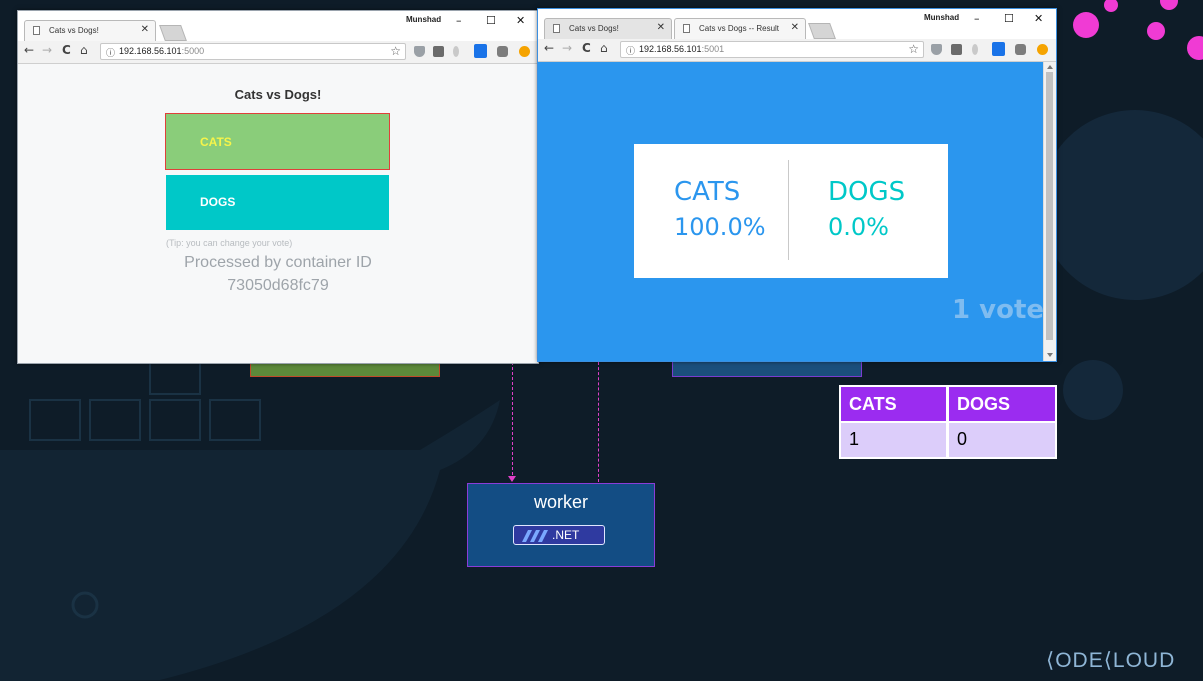 The height and width of the screenshot is (681, 1203). I want to click on arrow-head-icon, so click(512, 479).